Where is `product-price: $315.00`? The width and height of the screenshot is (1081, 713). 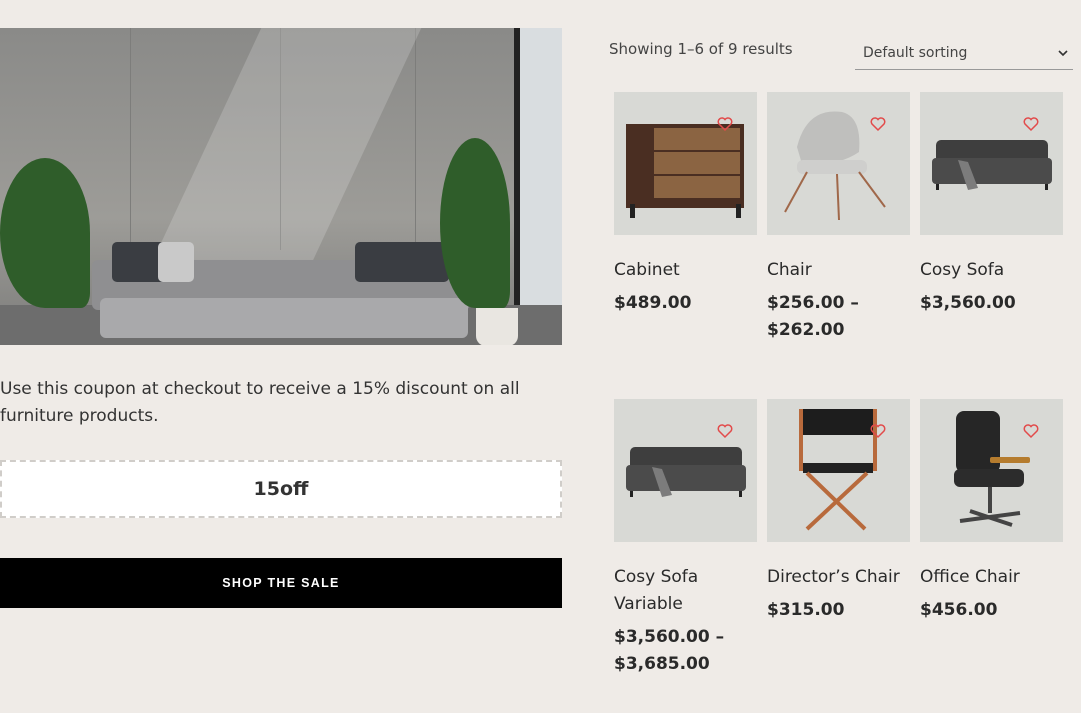
product-price: $315.00 is located at coordinates (806, 610).